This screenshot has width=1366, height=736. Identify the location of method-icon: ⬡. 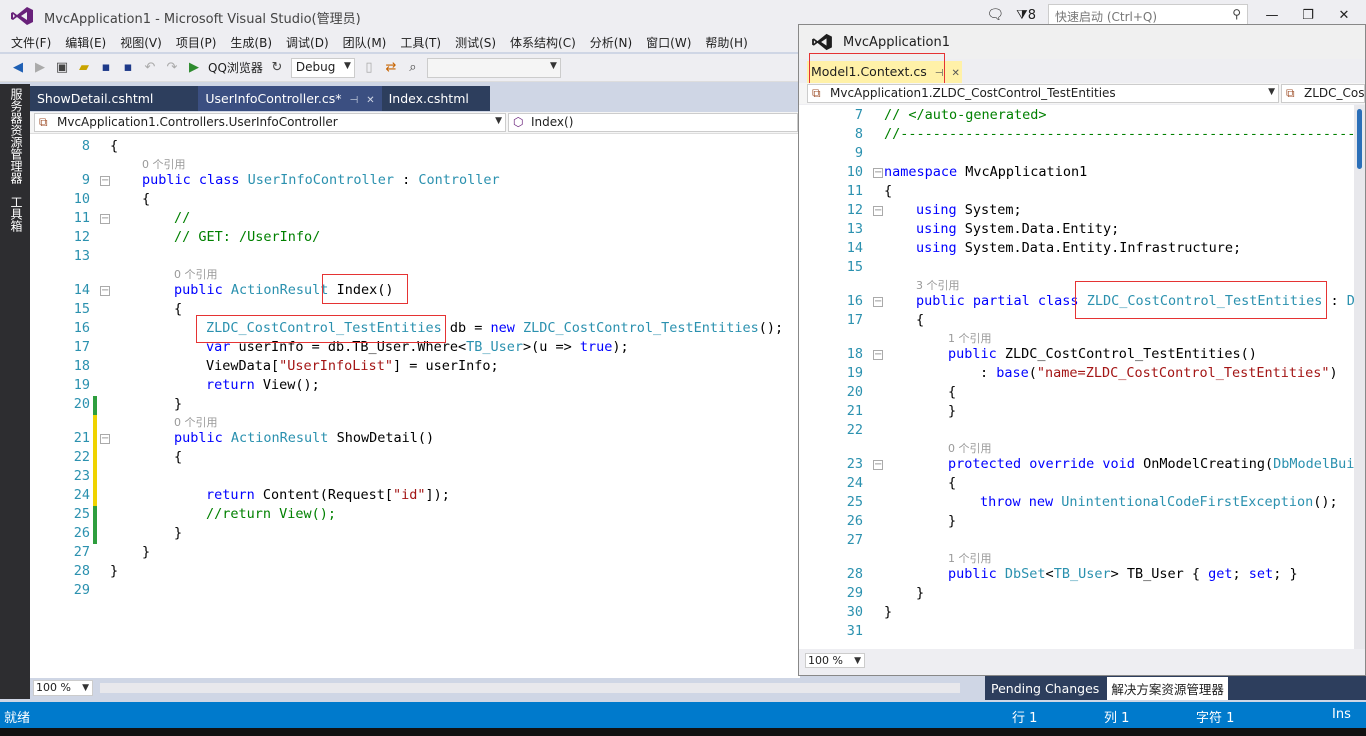
(518, 122).